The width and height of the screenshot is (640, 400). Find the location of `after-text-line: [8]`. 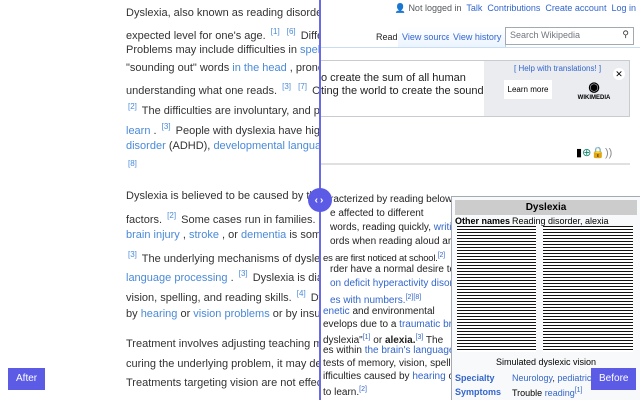

after-text-line: [8] is located at coordinates (132, 166).